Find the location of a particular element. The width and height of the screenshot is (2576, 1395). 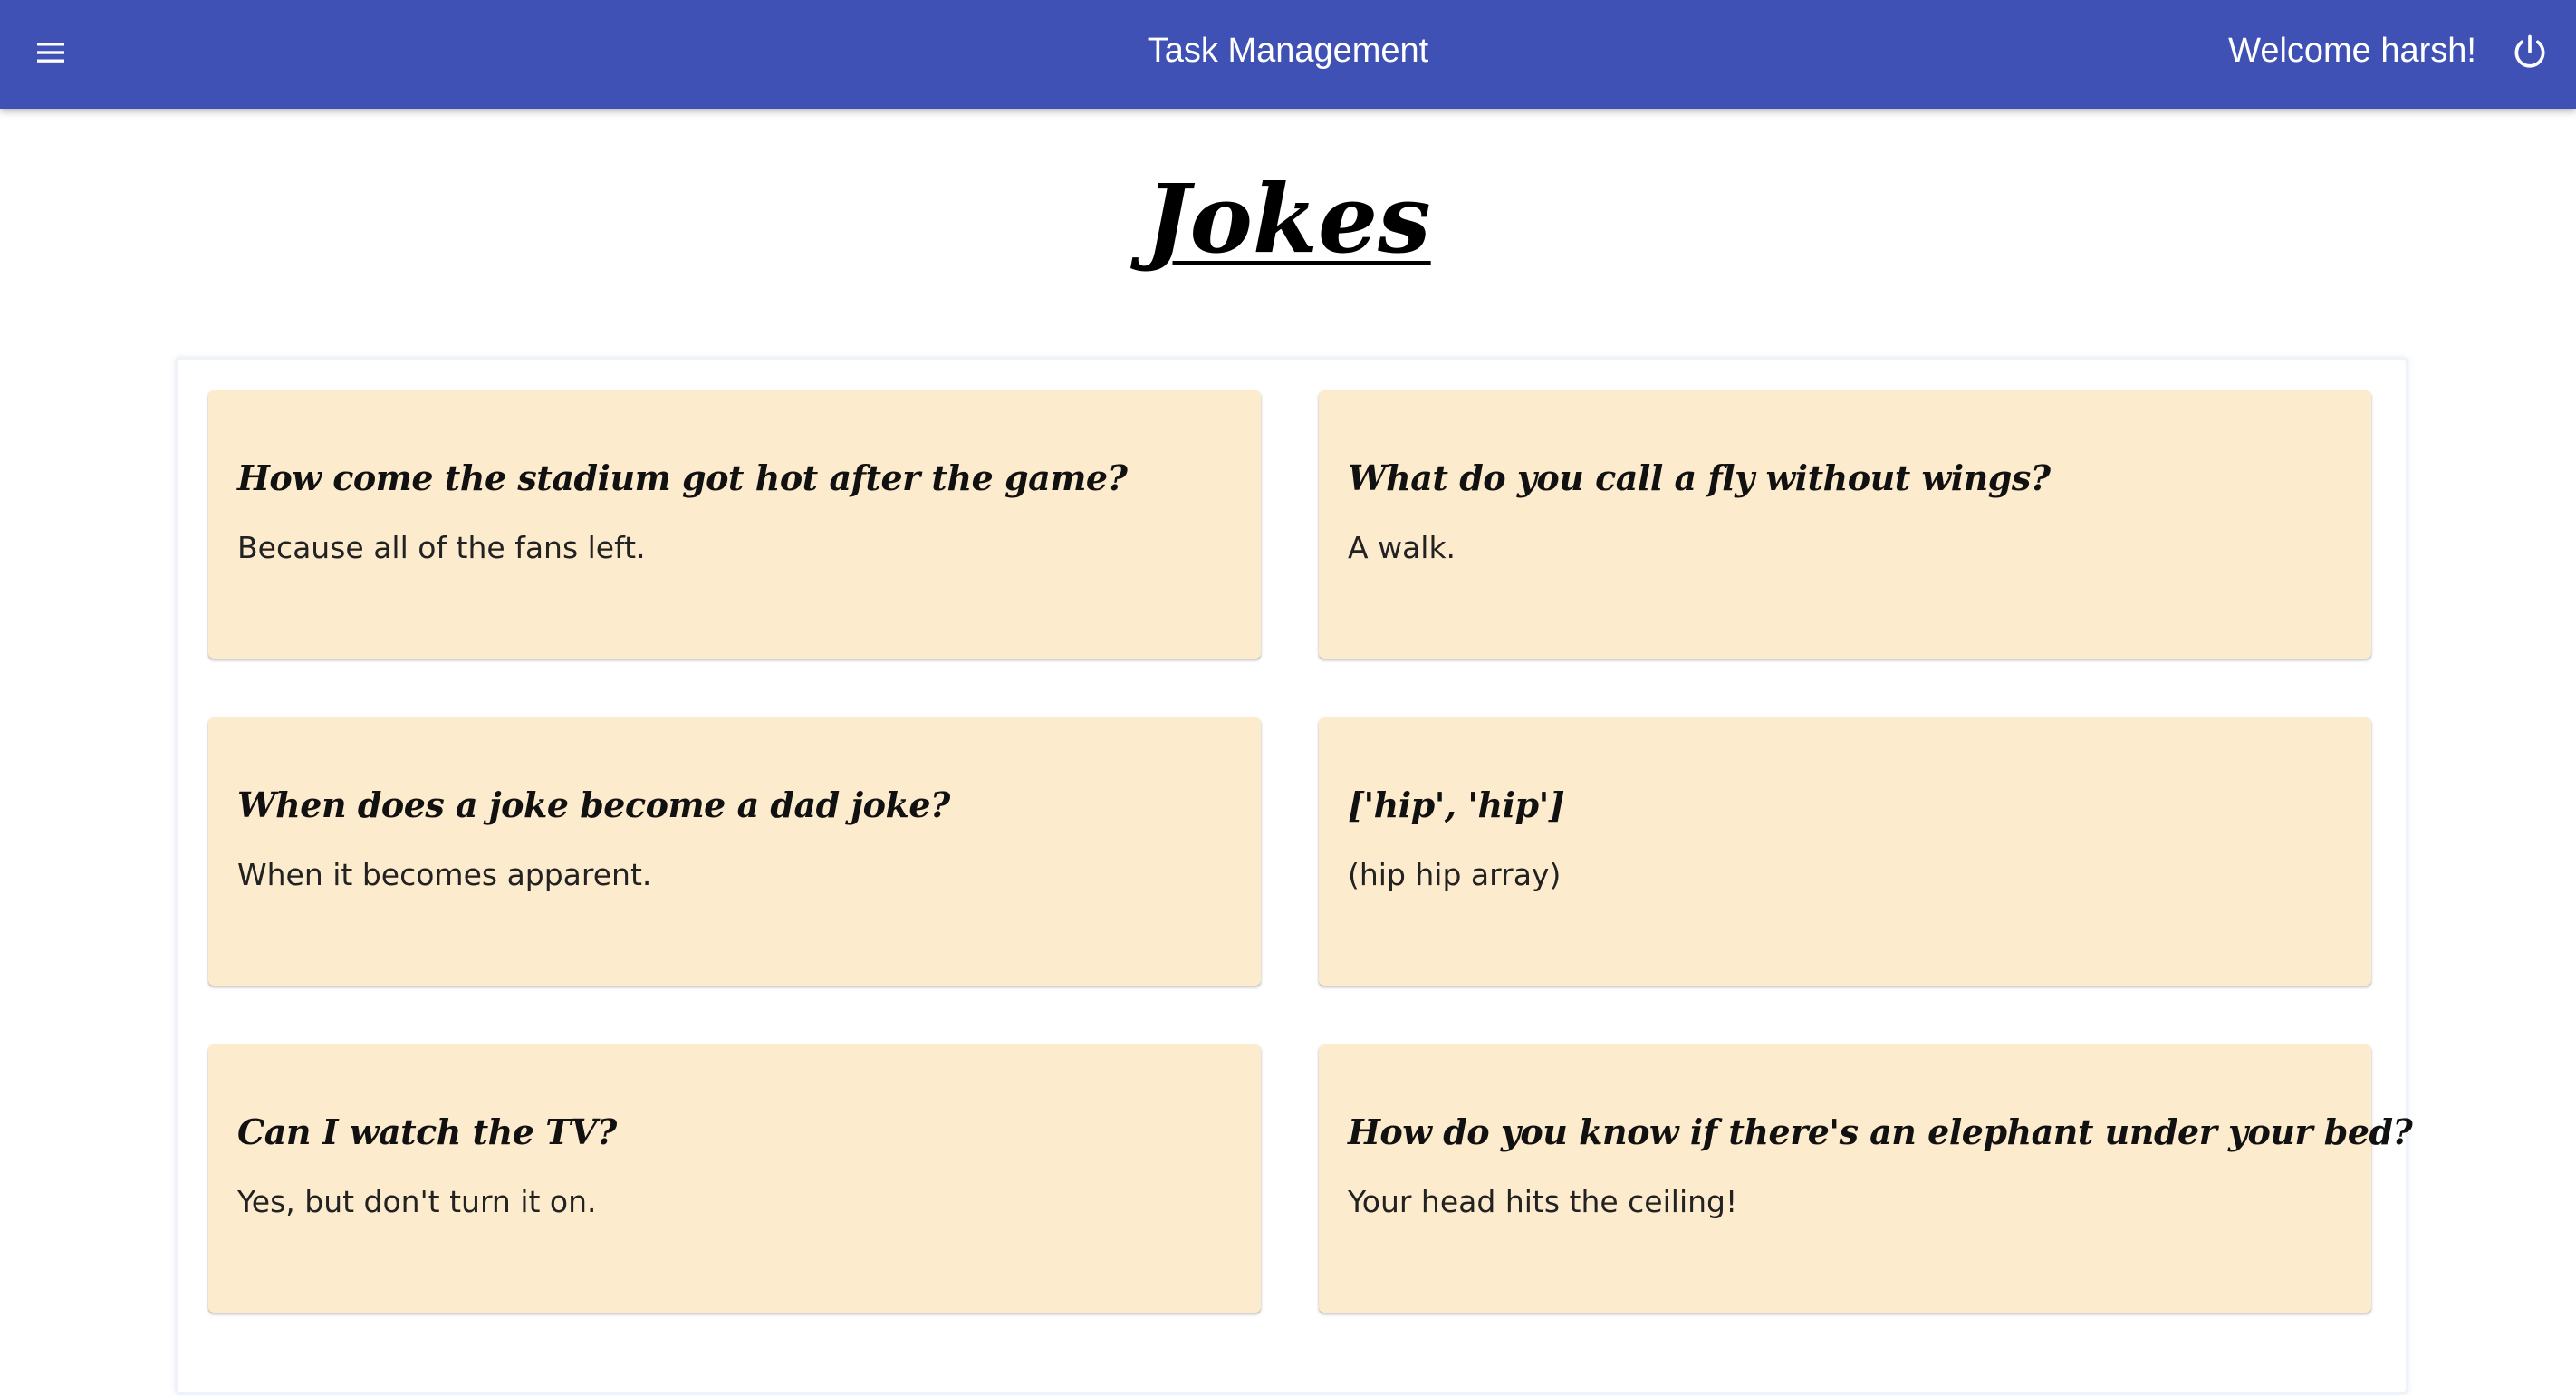

menu-icon is located at coordinates (50, 53).